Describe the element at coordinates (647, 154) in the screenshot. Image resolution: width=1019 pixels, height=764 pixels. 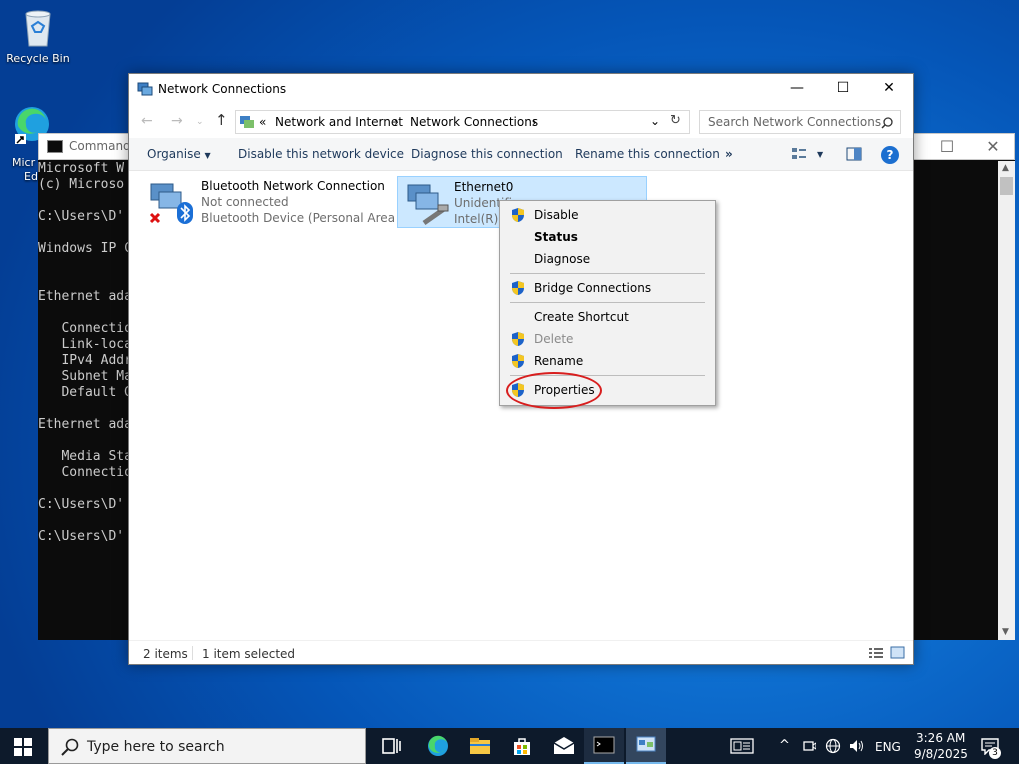
I see `rename-connection-button: Rename this connection` at that location.